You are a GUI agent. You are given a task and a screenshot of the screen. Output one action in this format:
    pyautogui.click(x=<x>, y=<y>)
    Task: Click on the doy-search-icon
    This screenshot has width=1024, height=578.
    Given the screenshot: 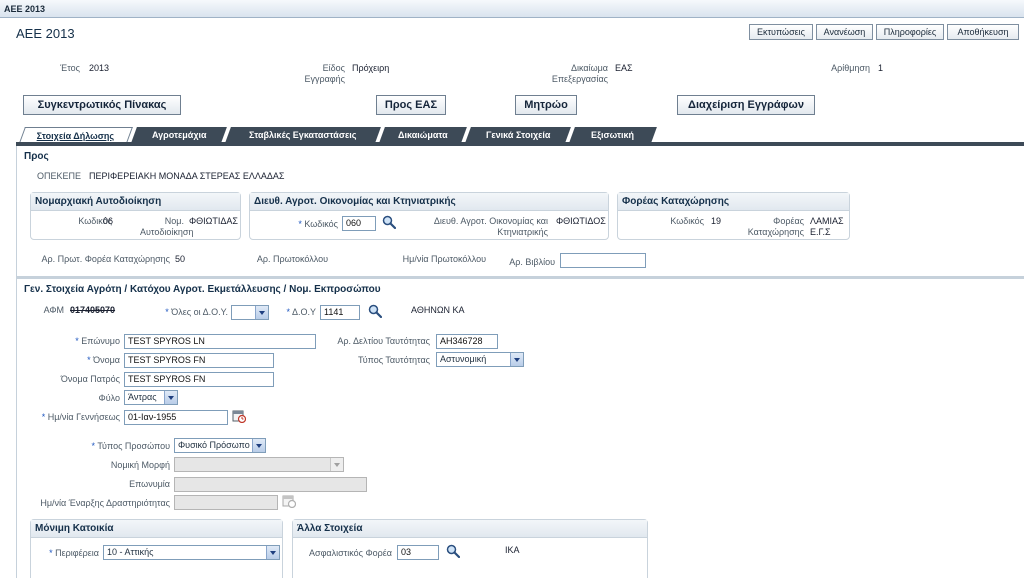 What is the action you would take?
    pyautogui.click(x=375, y=311)
    